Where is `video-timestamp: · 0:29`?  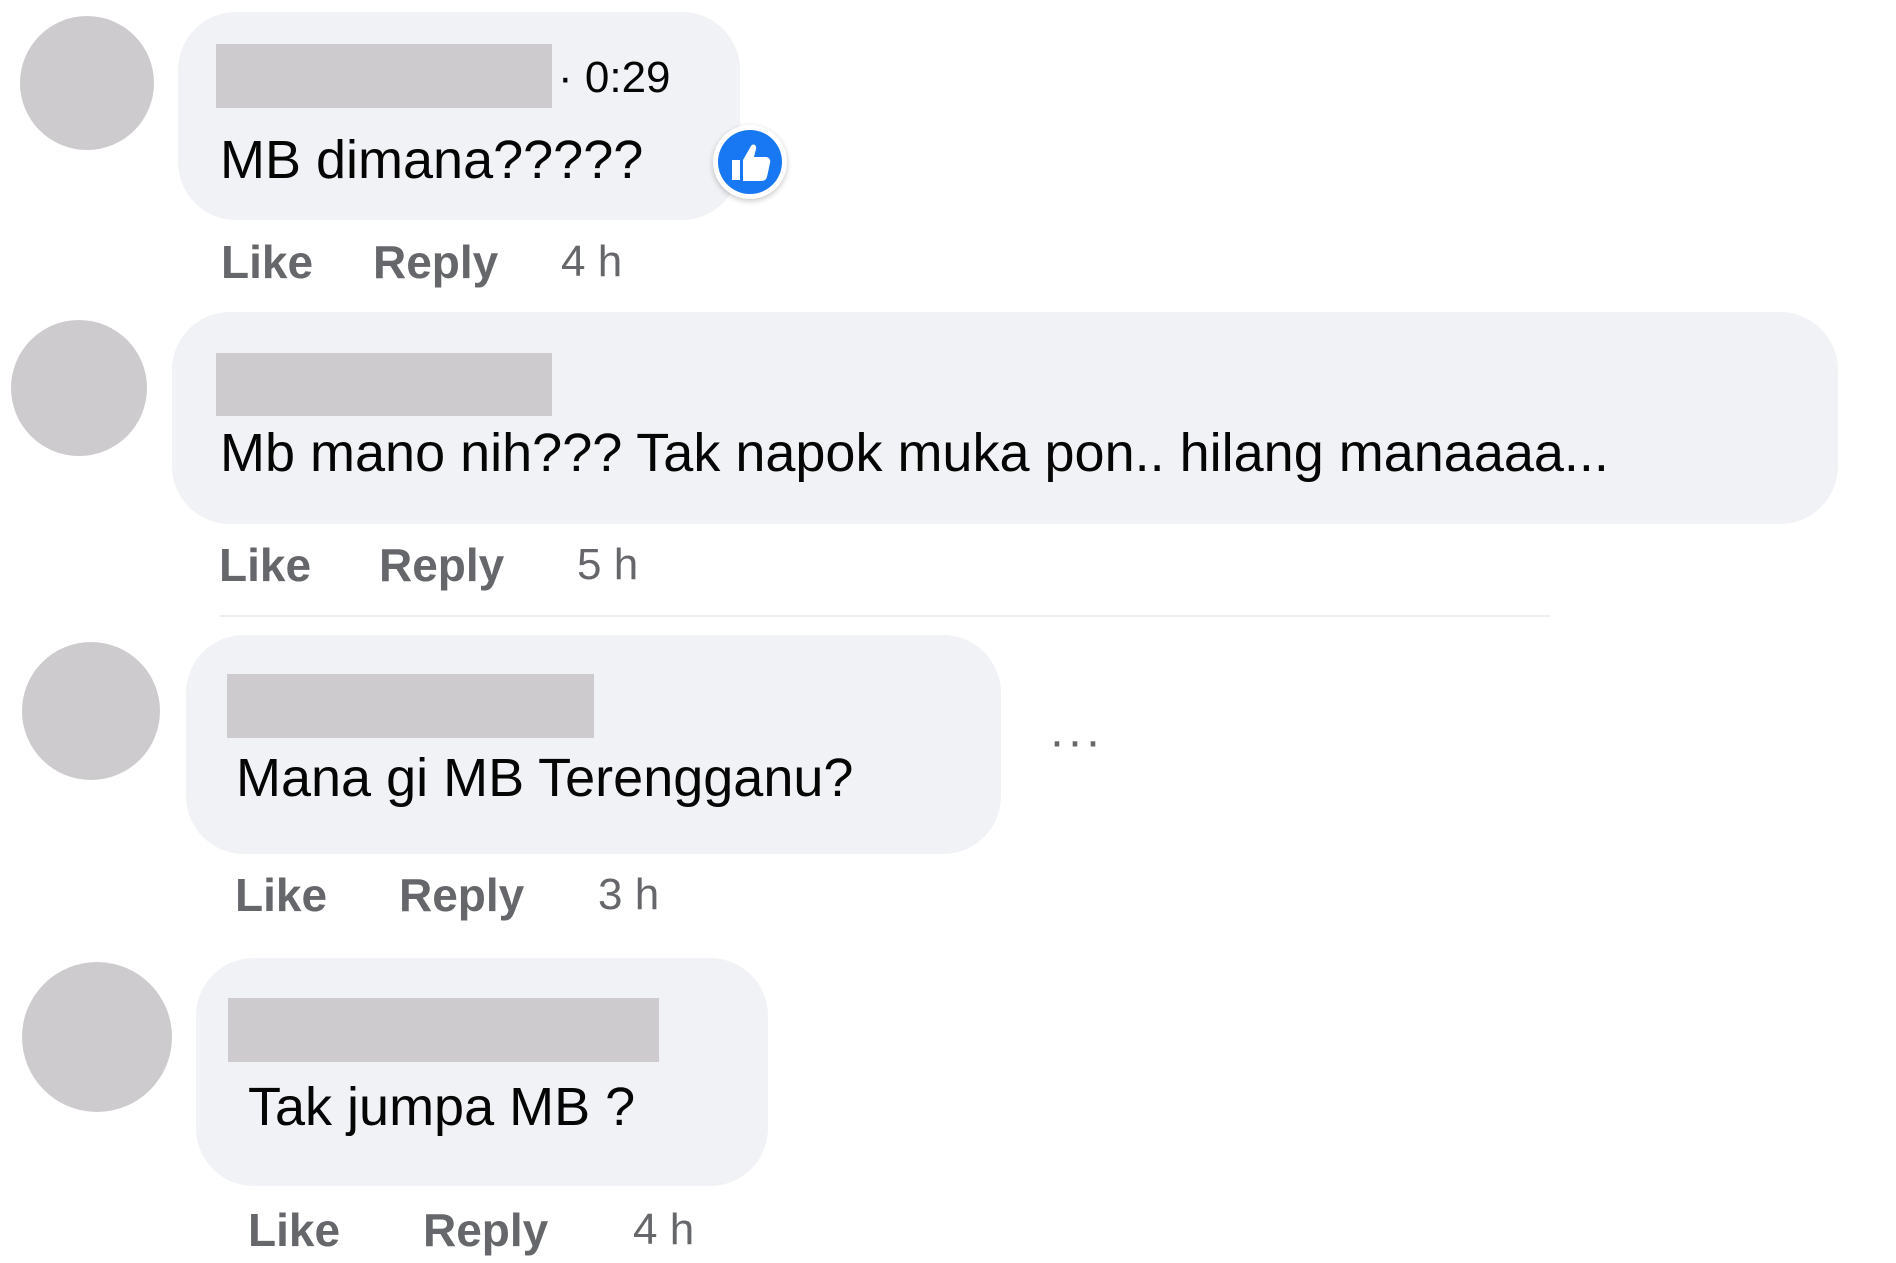 video-timestamp: · 0:29 is located at coordinates (614, 78).